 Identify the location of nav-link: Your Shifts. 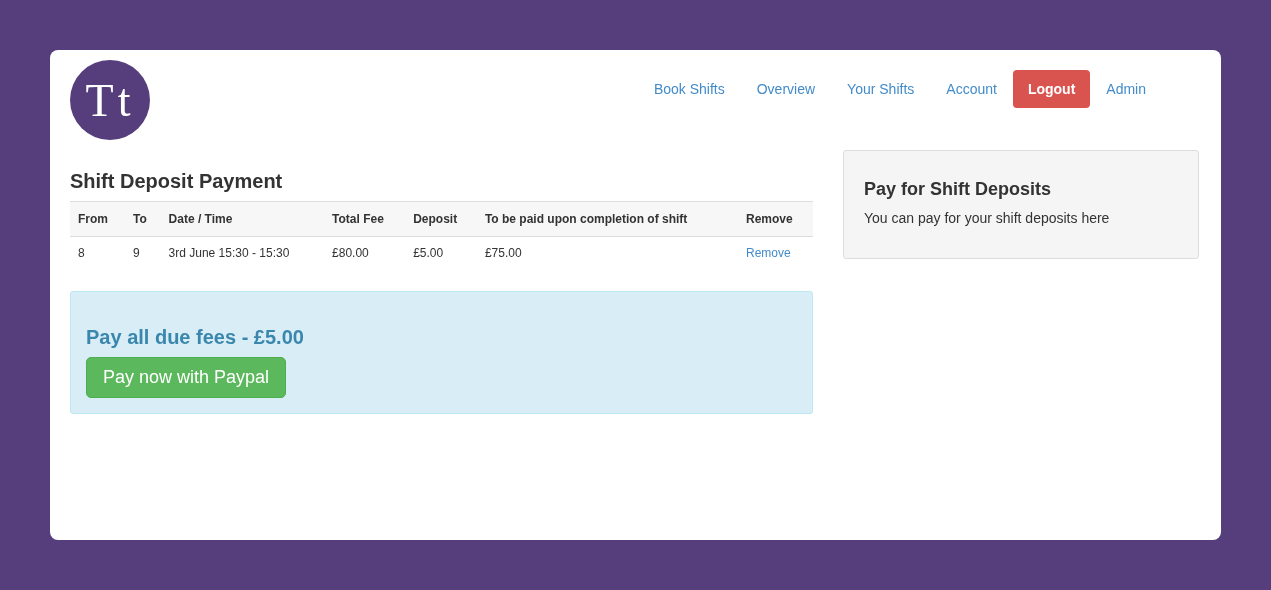
(881, 89).